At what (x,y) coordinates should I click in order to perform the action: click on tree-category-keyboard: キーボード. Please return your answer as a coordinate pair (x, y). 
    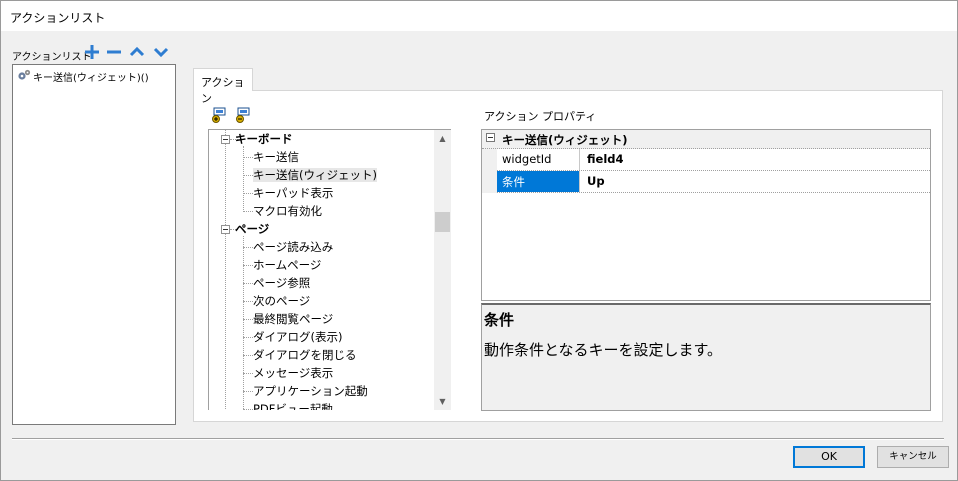
    Looking at the image, I should click on (264, 139).